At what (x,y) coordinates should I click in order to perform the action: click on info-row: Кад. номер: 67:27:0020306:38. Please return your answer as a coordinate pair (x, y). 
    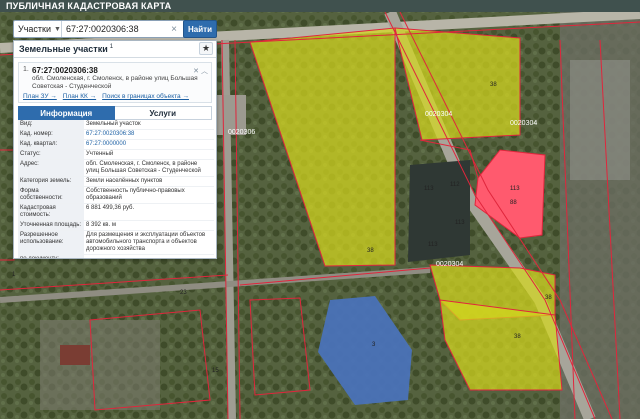
    Looking at the image, I should click on (116, 134).